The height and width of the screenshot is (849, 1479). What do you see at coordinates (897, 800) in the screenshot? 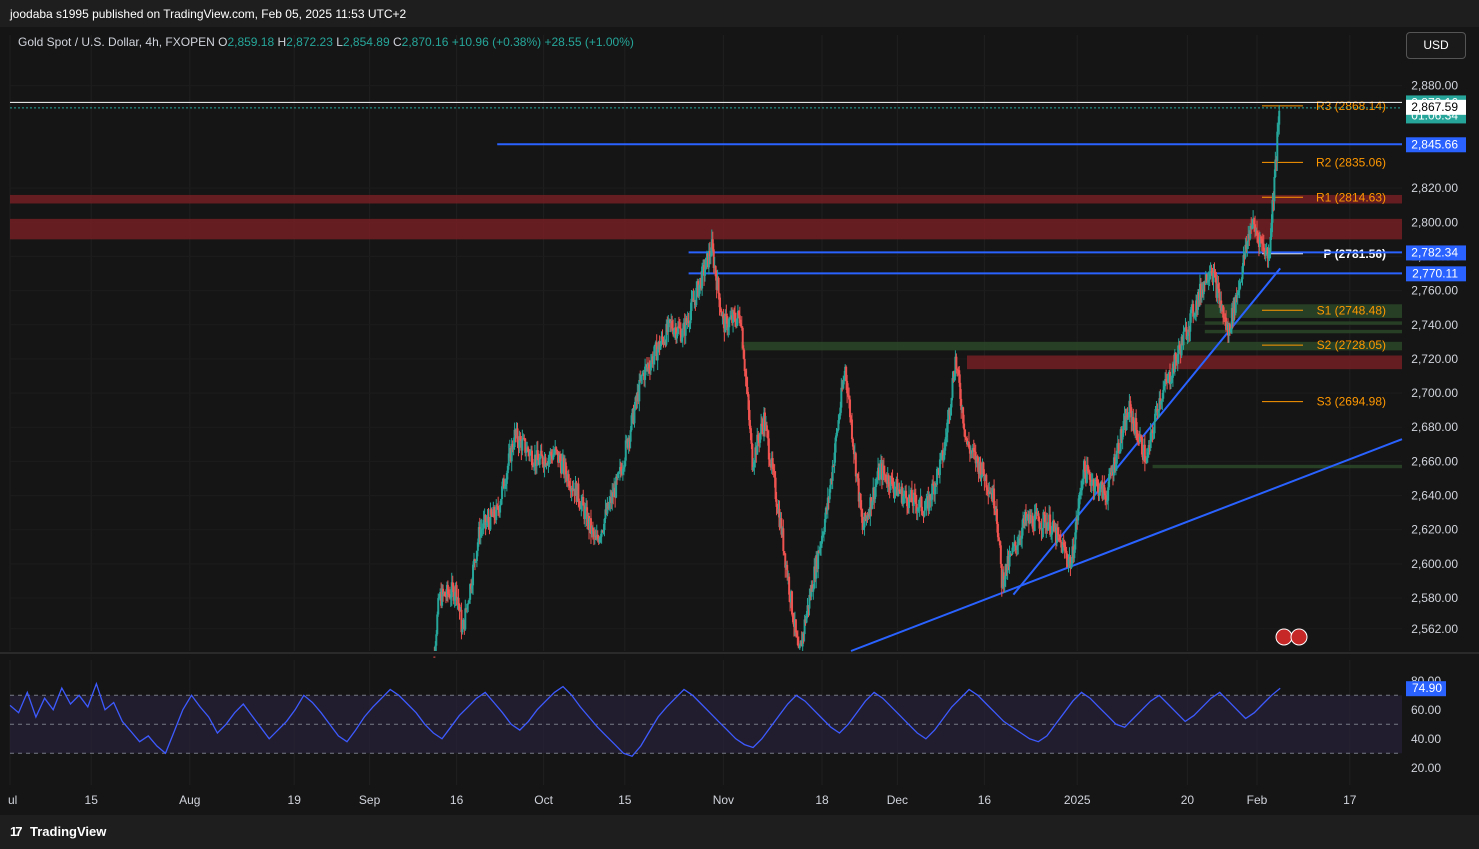
I see `x-tick-label: Dec` at bounding box center [897, 800].